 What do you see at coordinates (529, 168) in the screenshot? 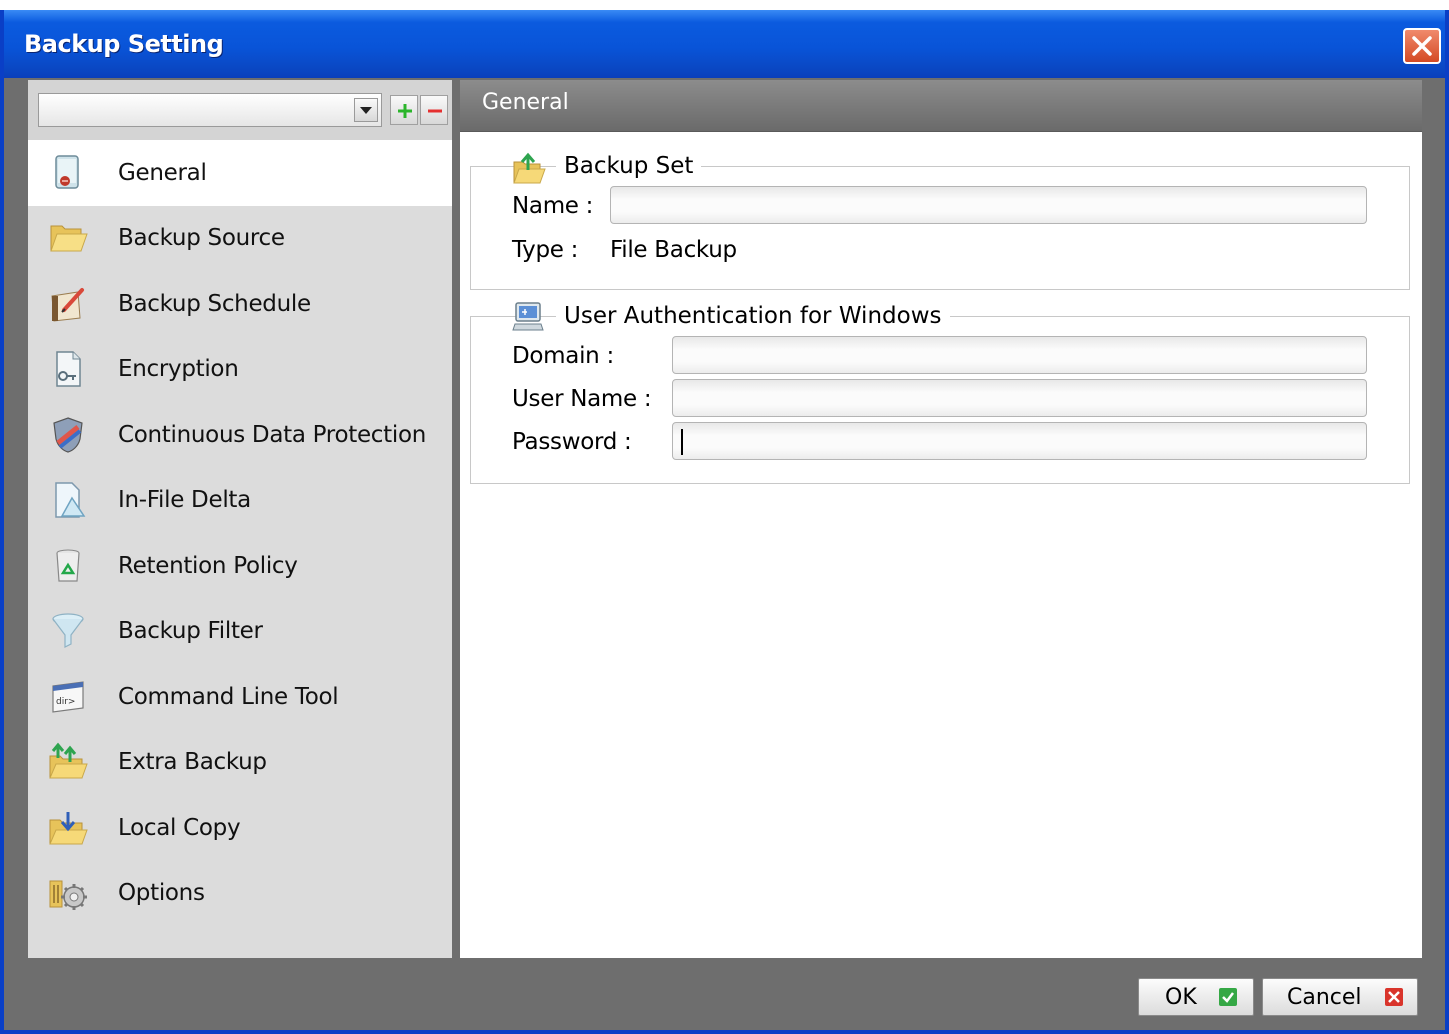
I see `backup-set-icon` at bounding box center [529, 168].